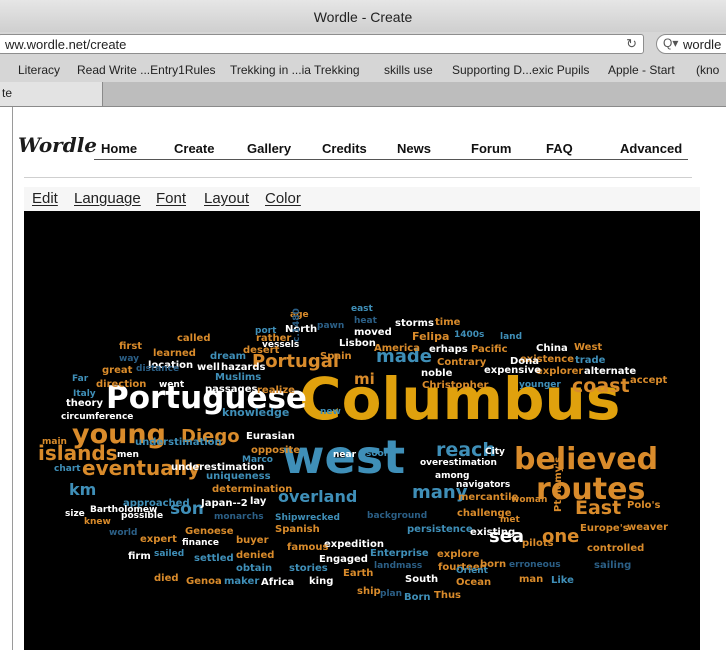  I want to click on cloud-word: alternate, so click(610, 371).